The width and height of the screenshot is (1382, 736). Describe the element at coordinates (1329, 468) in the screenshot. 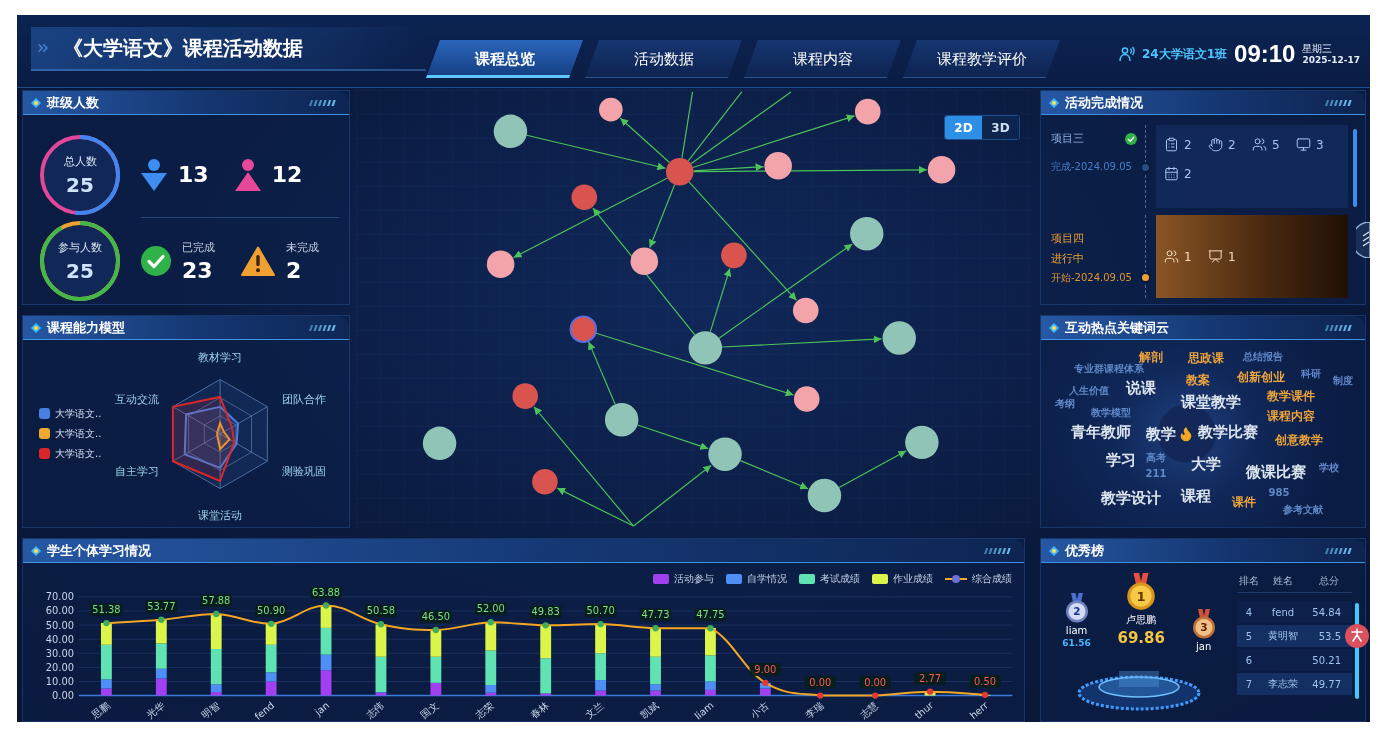

I see `keyword: 学校` at that location.